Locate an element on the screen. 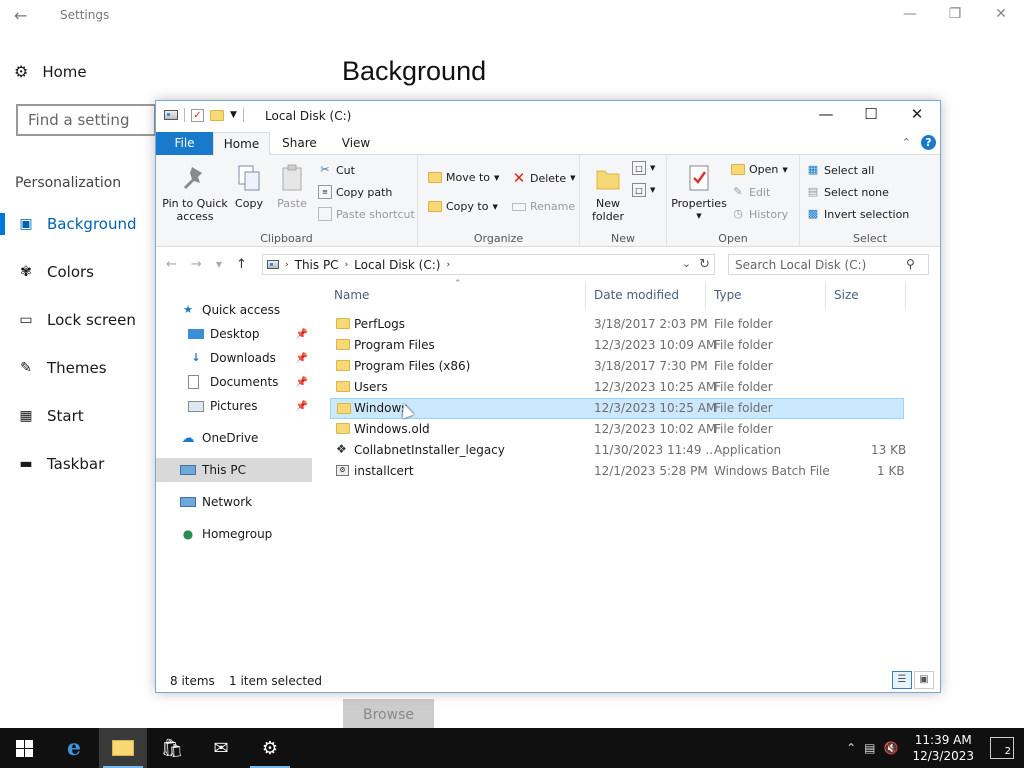 The height and width of the screenshot is (768, 1024). tab-share: Share is located at coordinates (299, 143).